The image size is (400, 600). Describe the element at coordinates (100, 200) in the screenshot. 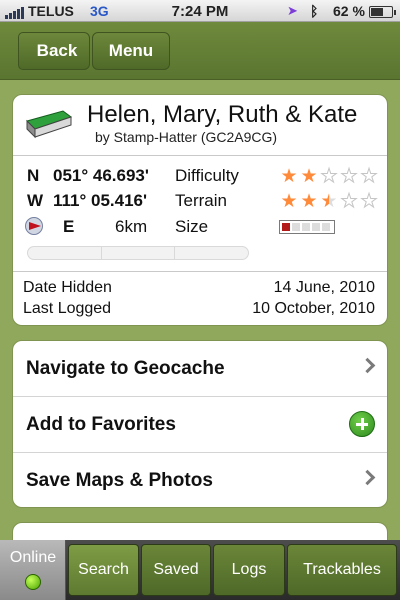

I see `longitude-value: 111° 05.416'` at that location.